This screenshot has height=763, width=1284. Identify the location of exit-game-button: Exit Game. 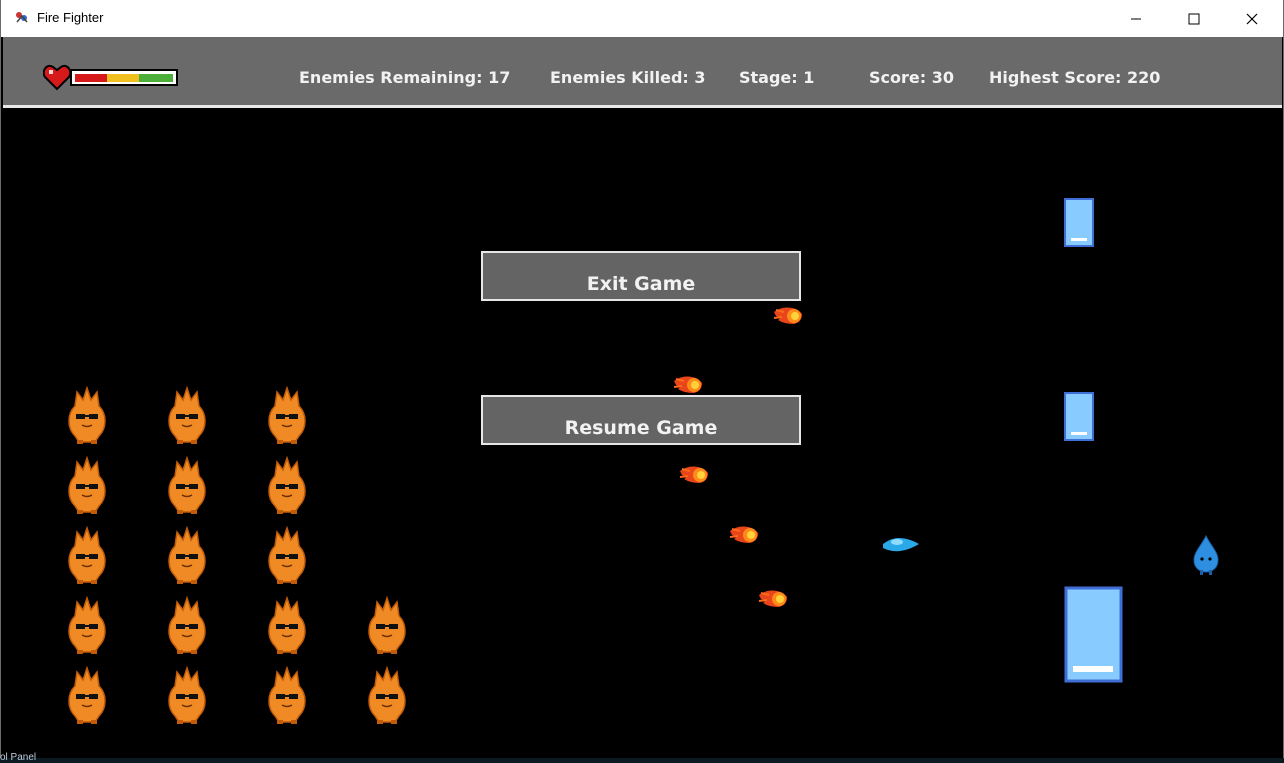
(641, 276).